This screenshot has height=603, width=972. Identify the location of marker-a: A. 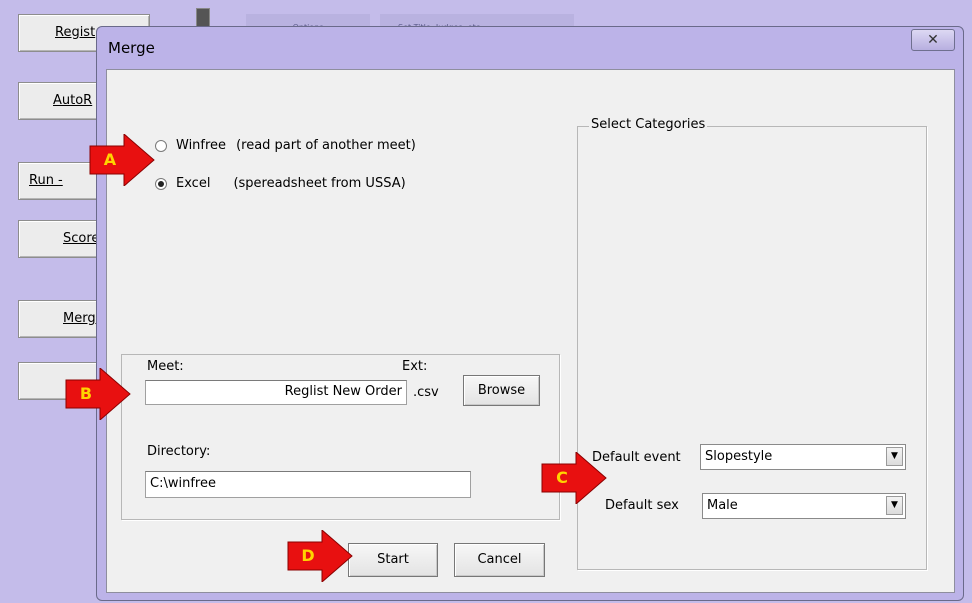
(122, 160).